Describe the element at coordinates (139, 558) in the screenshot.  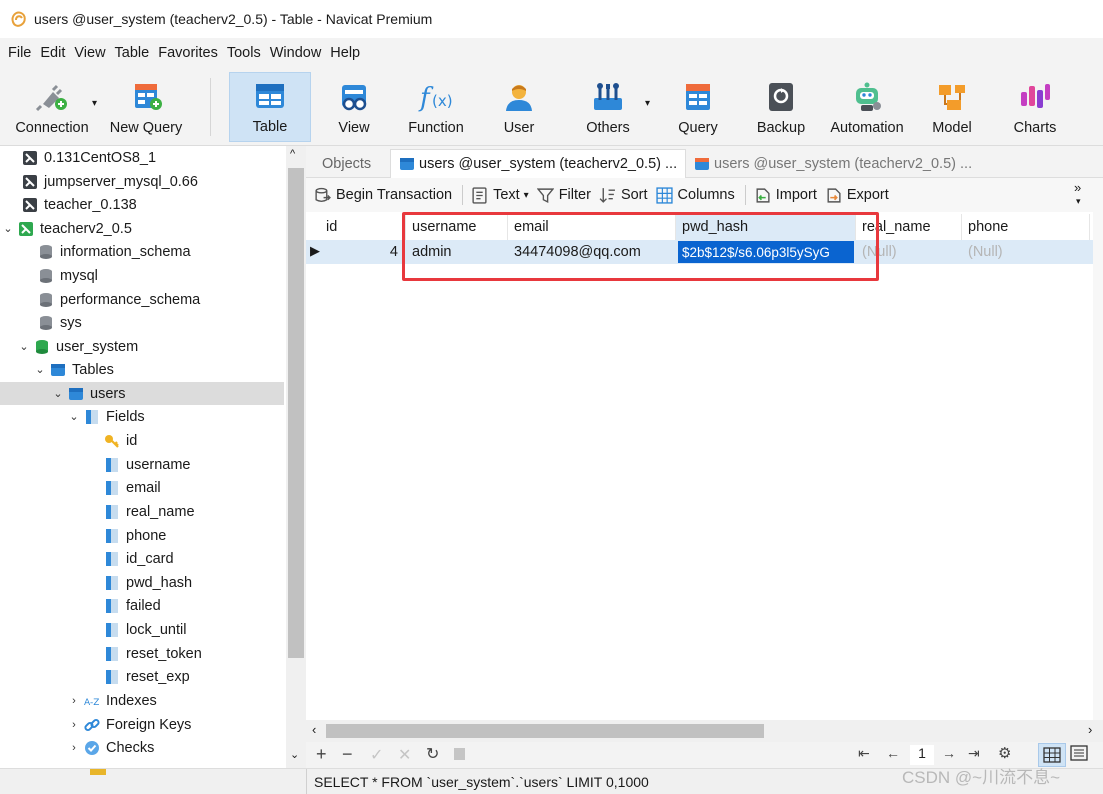
I see `tree-field: id_card` at that location.